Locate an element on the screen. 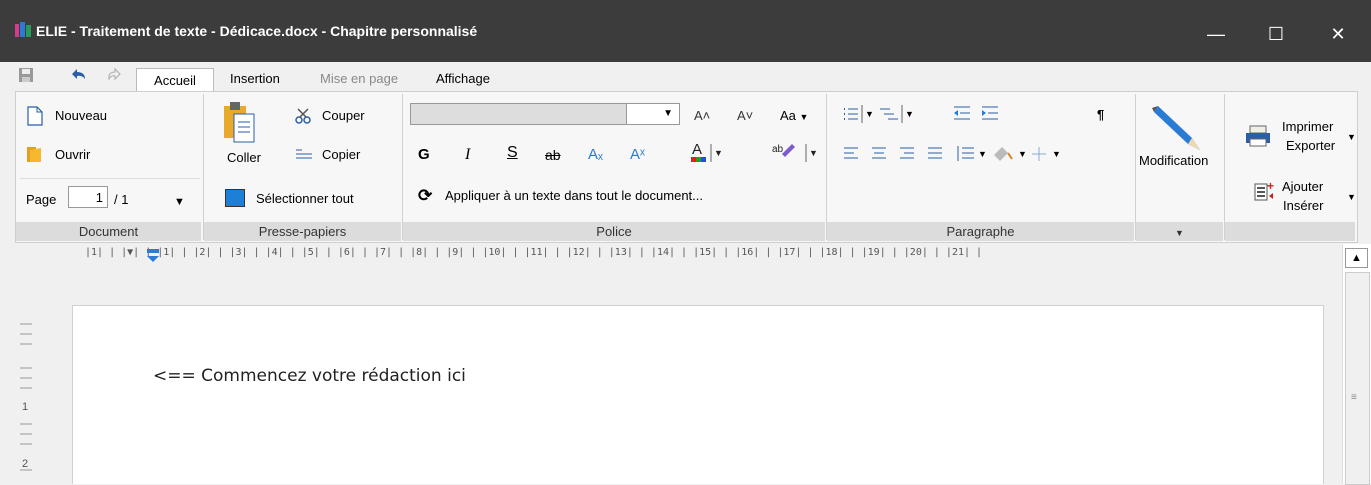 This screenshot has width=1371, height=485. group-label-presse-papiers: Presse-papiers is located at coordinates (302, 231).